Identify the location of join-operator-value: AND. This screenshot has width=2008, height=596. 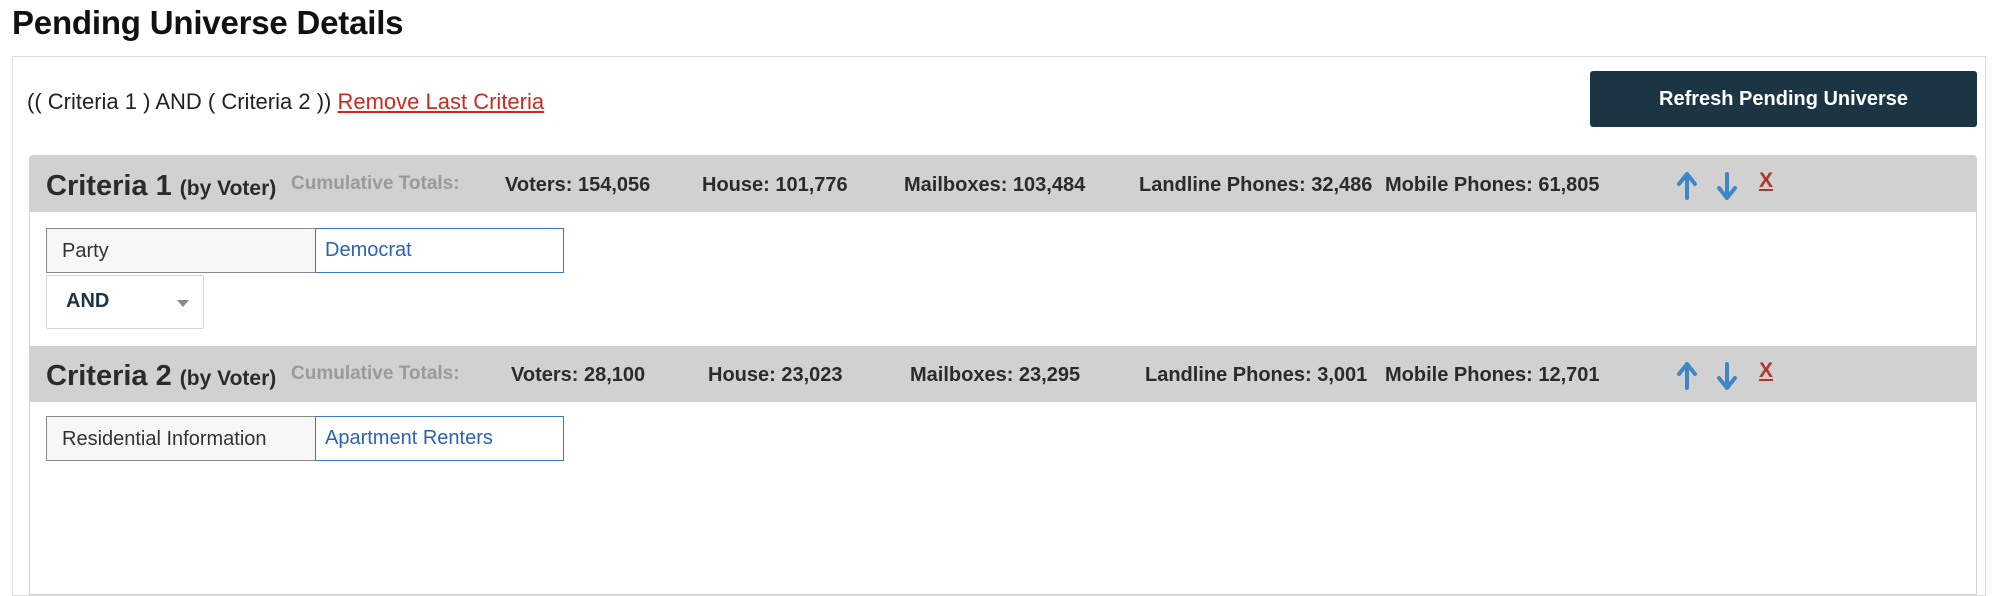
(88, 301).